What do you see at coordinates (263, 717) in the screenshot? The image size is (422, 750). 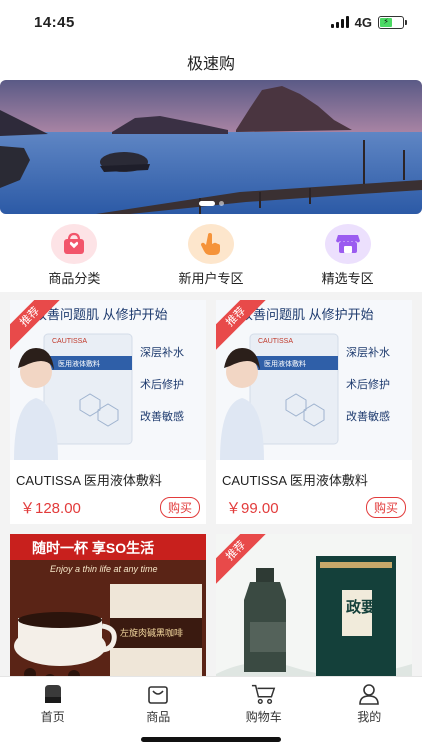 I see `tab-label: 购物车` at bounding box center [263, 717].